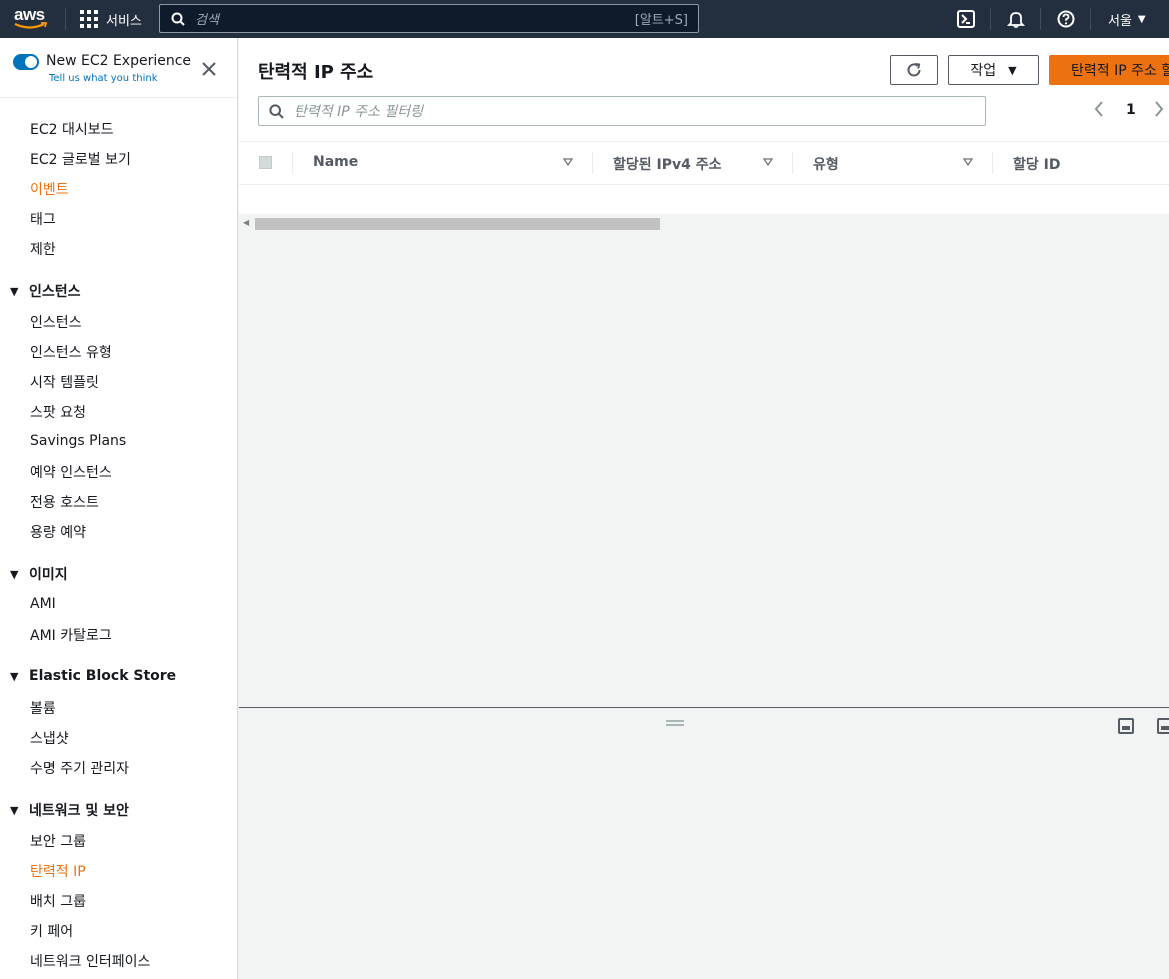 The width and height of the screenshot is (1169, 979). Describe the element at coordinates (48, 575) in the screenshot. I see `section-title: 이미지` at that location.